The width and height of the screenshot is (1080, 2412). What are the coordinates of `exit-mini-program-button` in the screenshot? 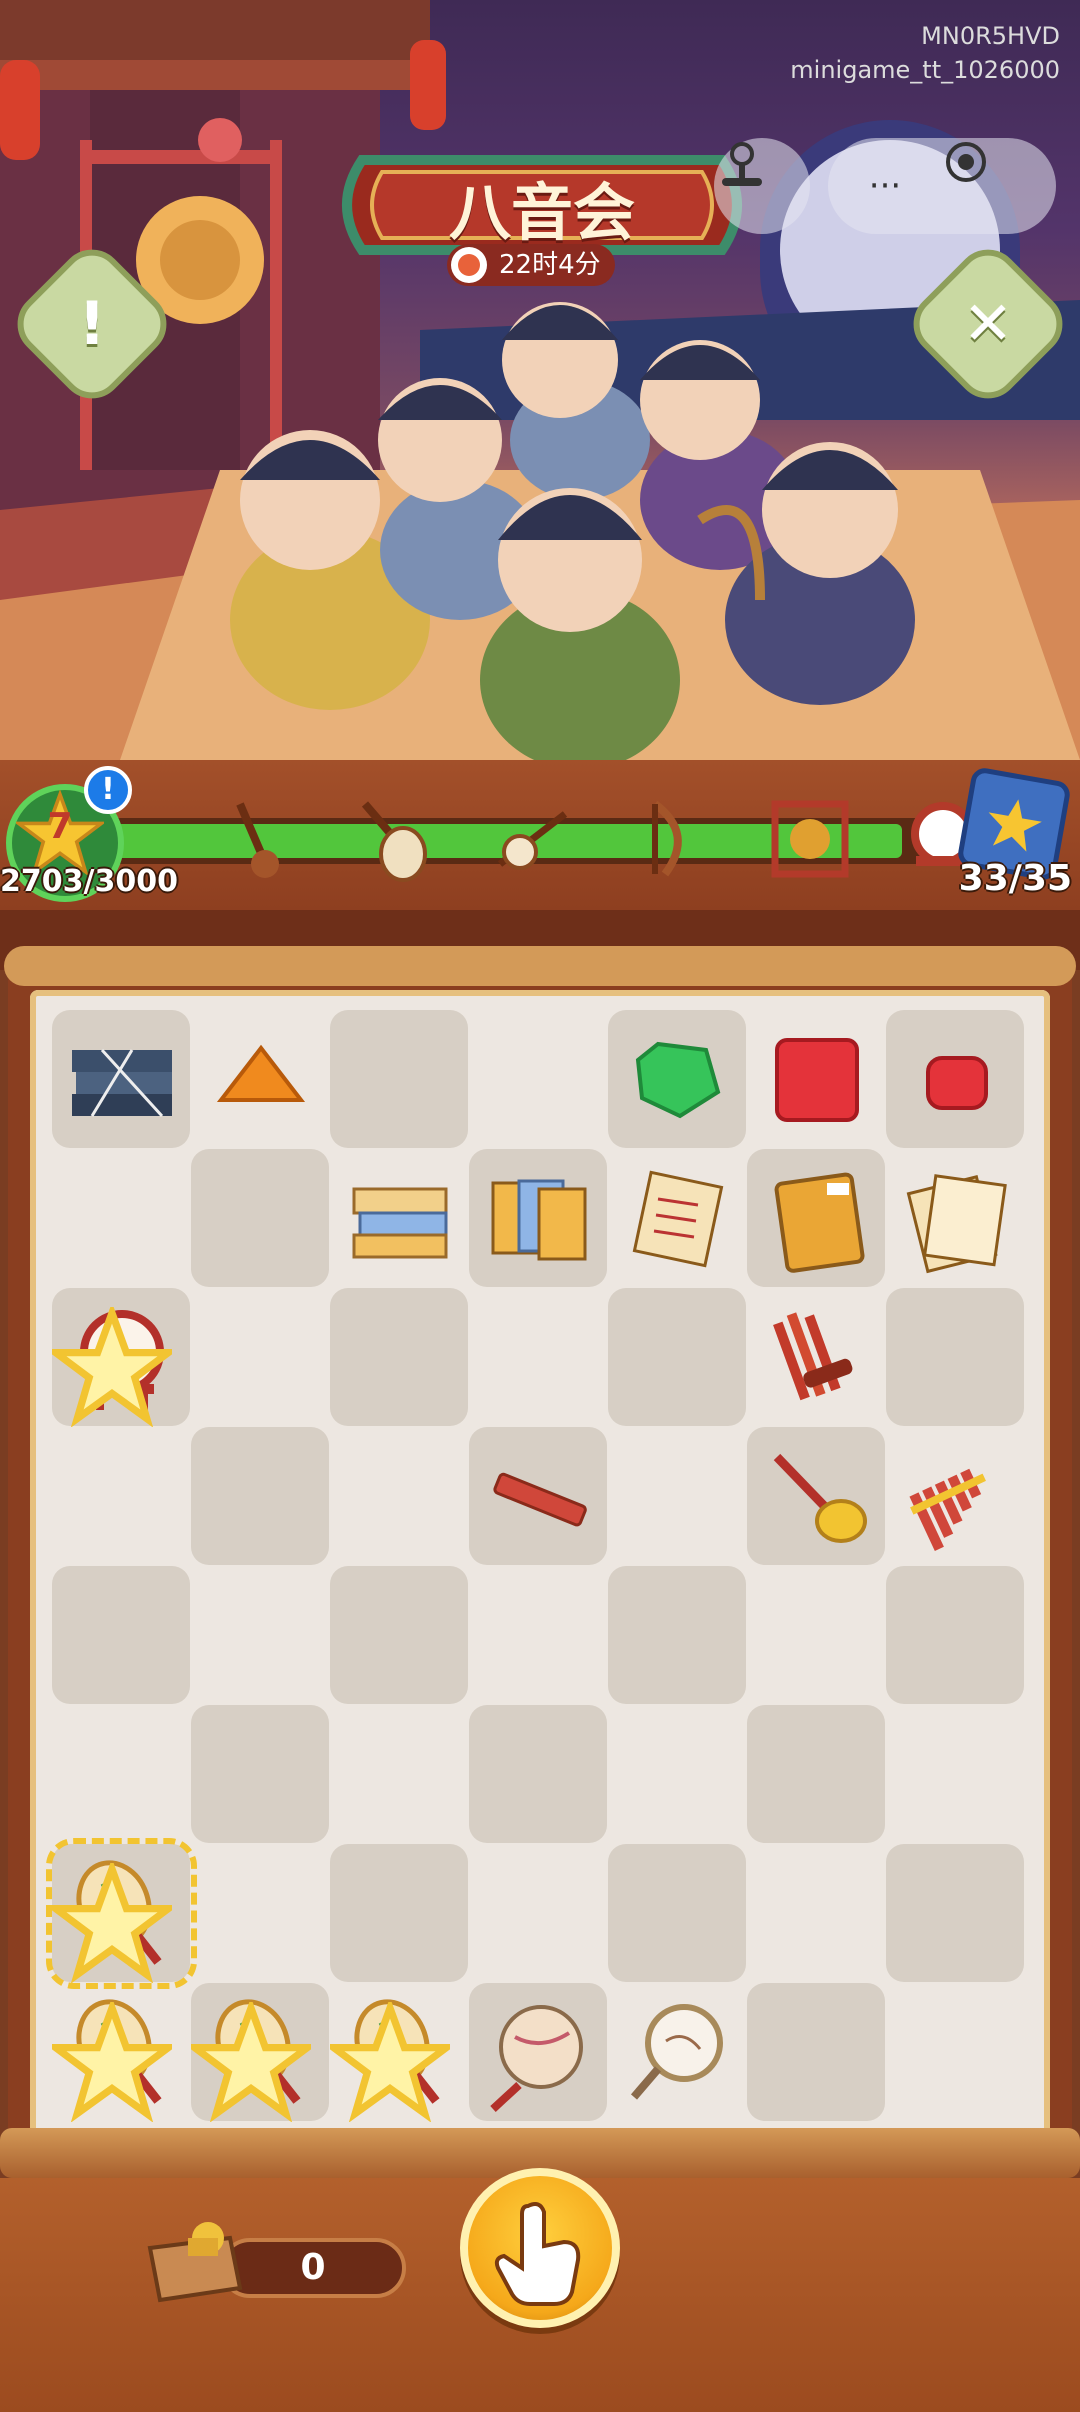 It's located at (999, 186).